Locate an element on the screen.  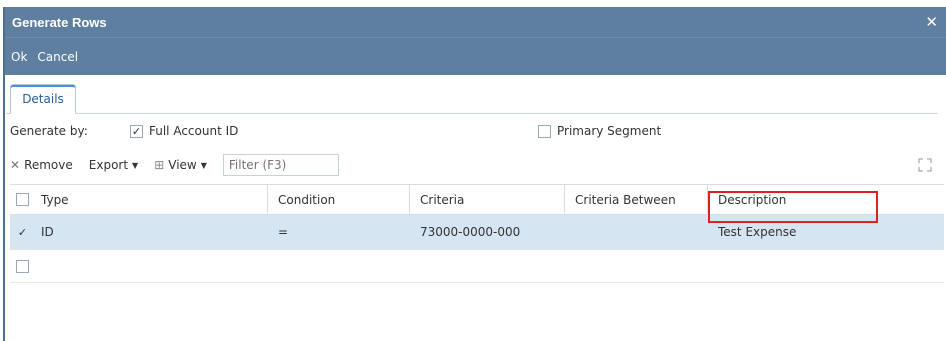
cell-description-value: Test Expense is located at coordinates (757, 232).